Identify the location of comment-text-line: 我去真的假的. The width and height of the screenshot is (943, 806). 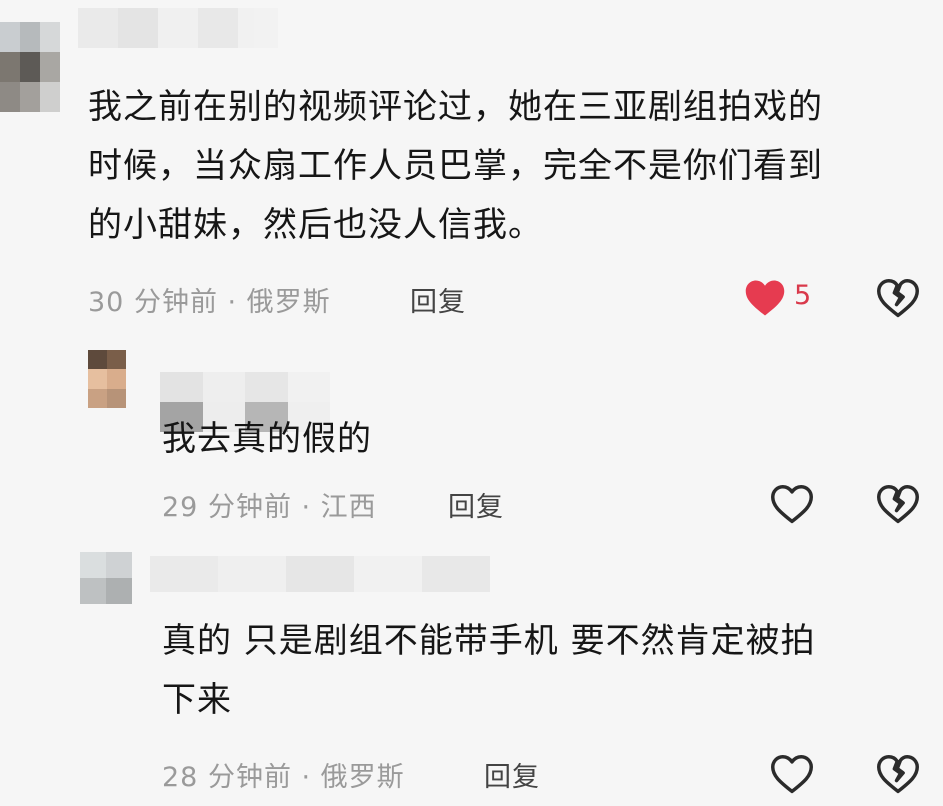
(267, 439).